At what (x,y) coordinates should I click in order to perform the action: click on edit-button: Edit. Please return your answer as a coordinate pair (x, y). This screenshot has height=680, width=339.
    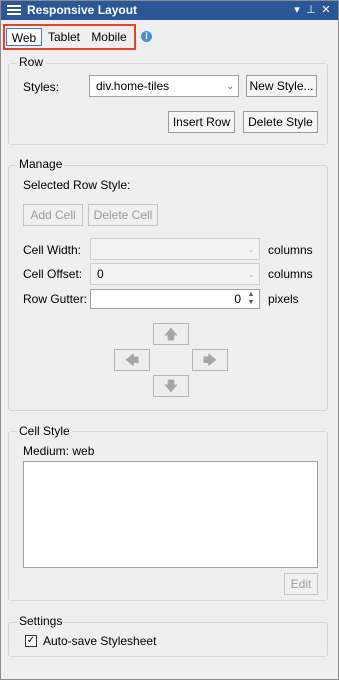
    Looking at the image, I should click on (301, 584).